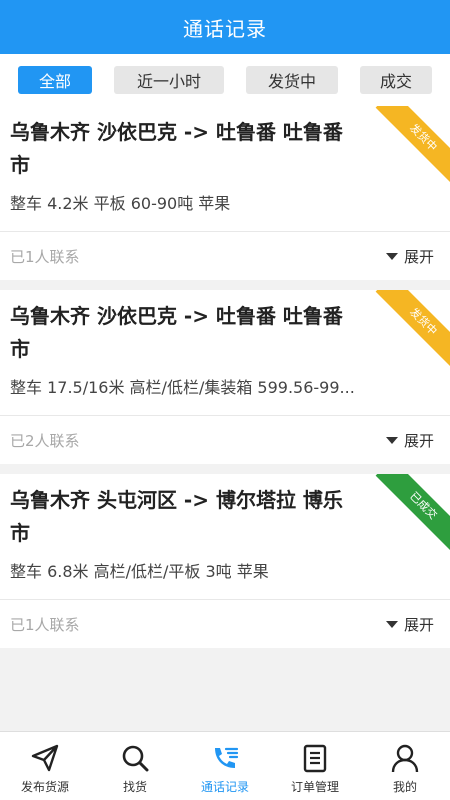 This screenshot has height=800, width=450. I want to click on title-bar: 通话记录, so click(225, 27).